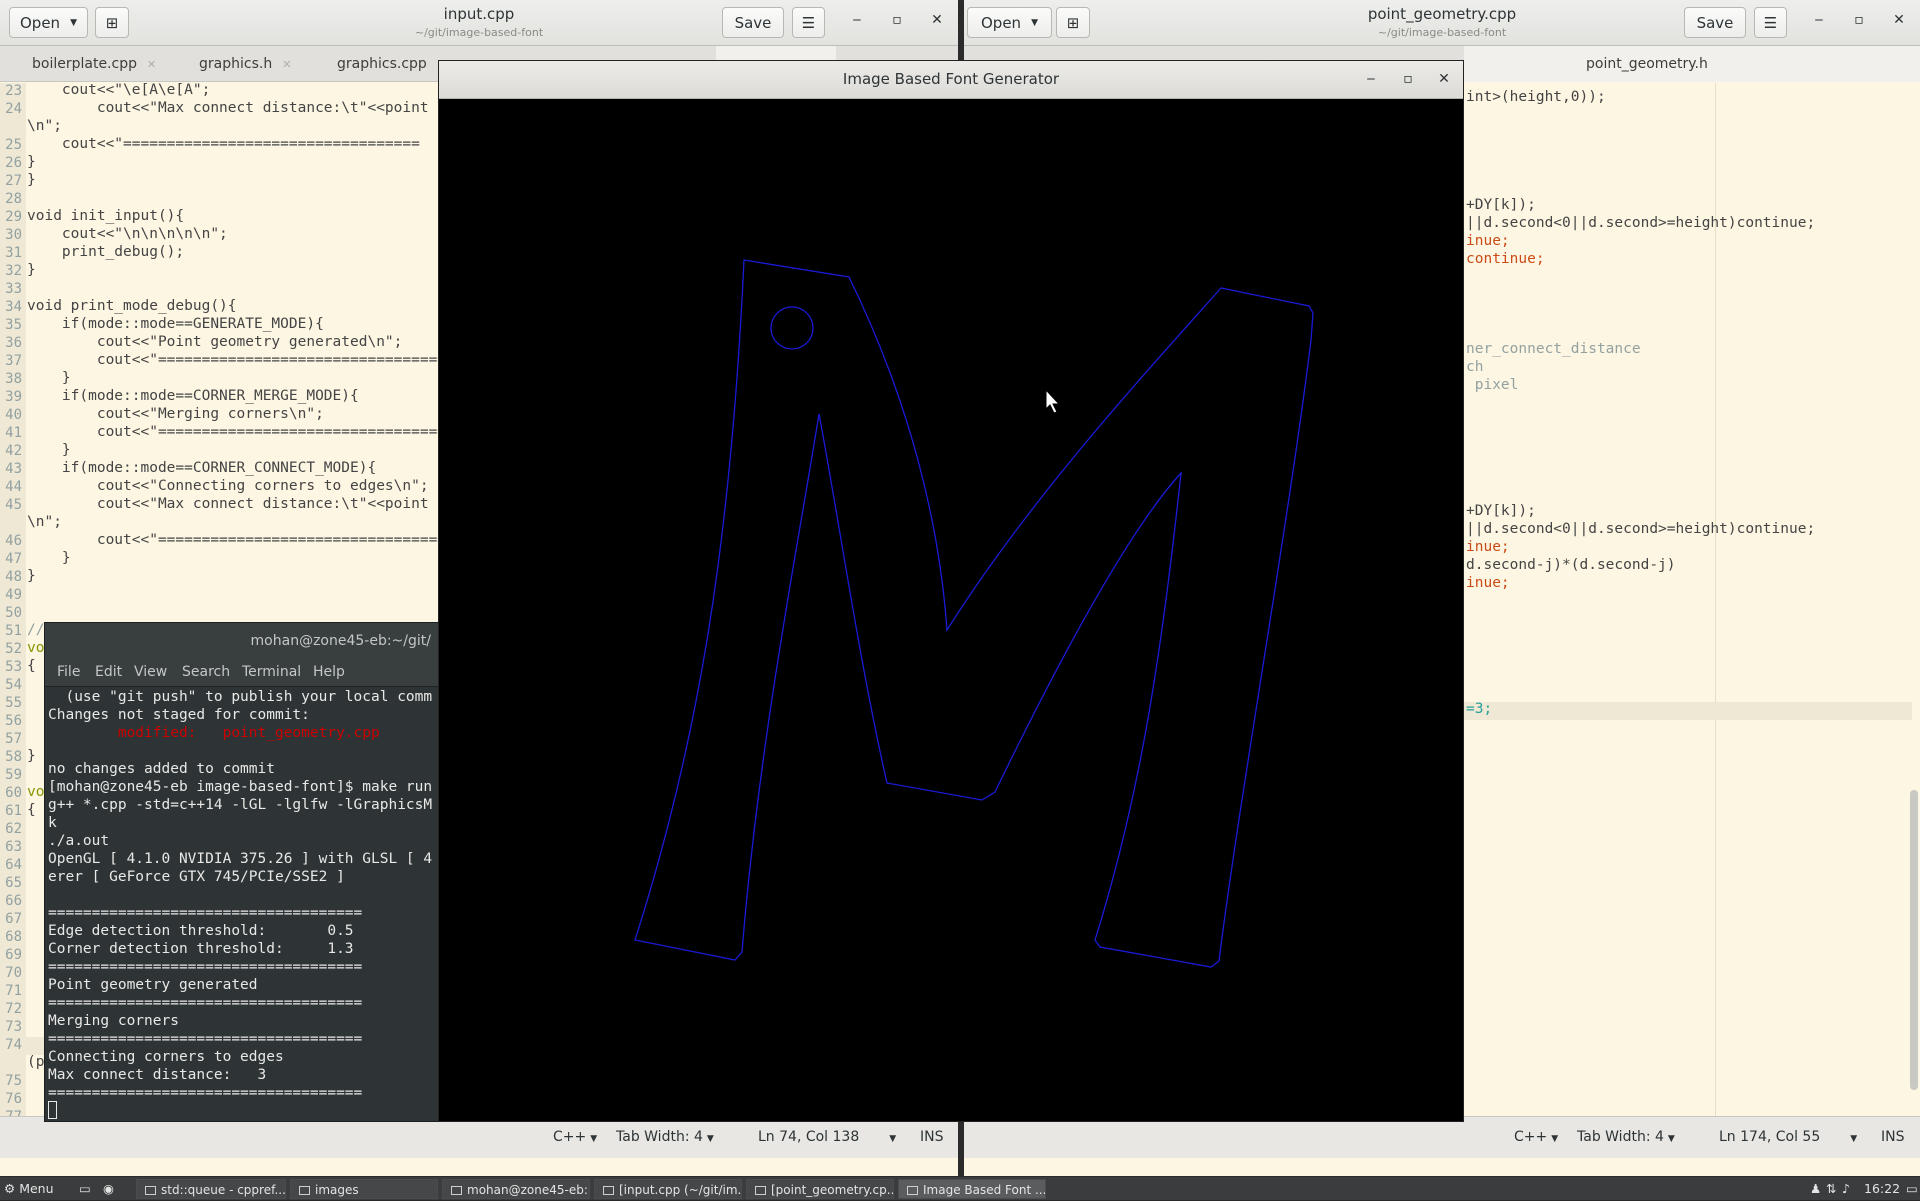 This screenshot has width=1920, height=1201. I want to click on terminal-title: mohan@zone45-eb:~/git/, so click(242, 641).